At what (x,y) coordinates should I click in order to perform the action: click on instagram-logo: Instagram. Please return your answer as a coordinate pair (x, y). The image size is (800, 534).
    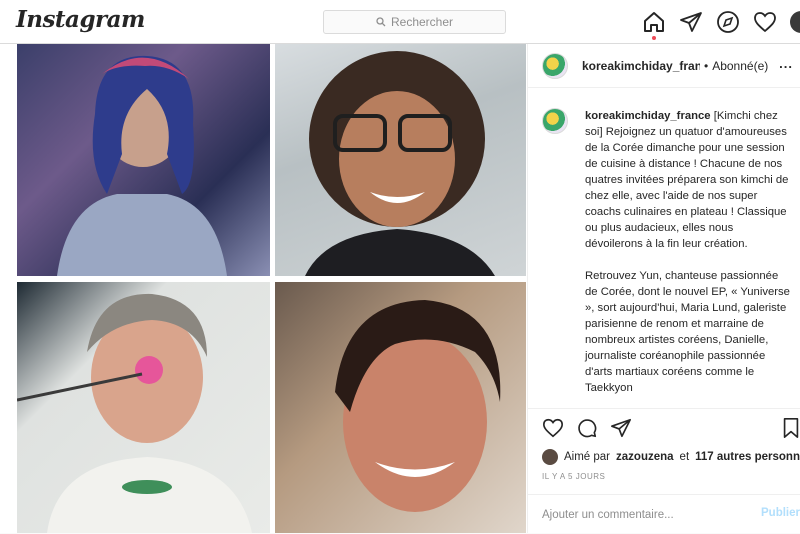
    Looking at the image, I should click on (80, 19).